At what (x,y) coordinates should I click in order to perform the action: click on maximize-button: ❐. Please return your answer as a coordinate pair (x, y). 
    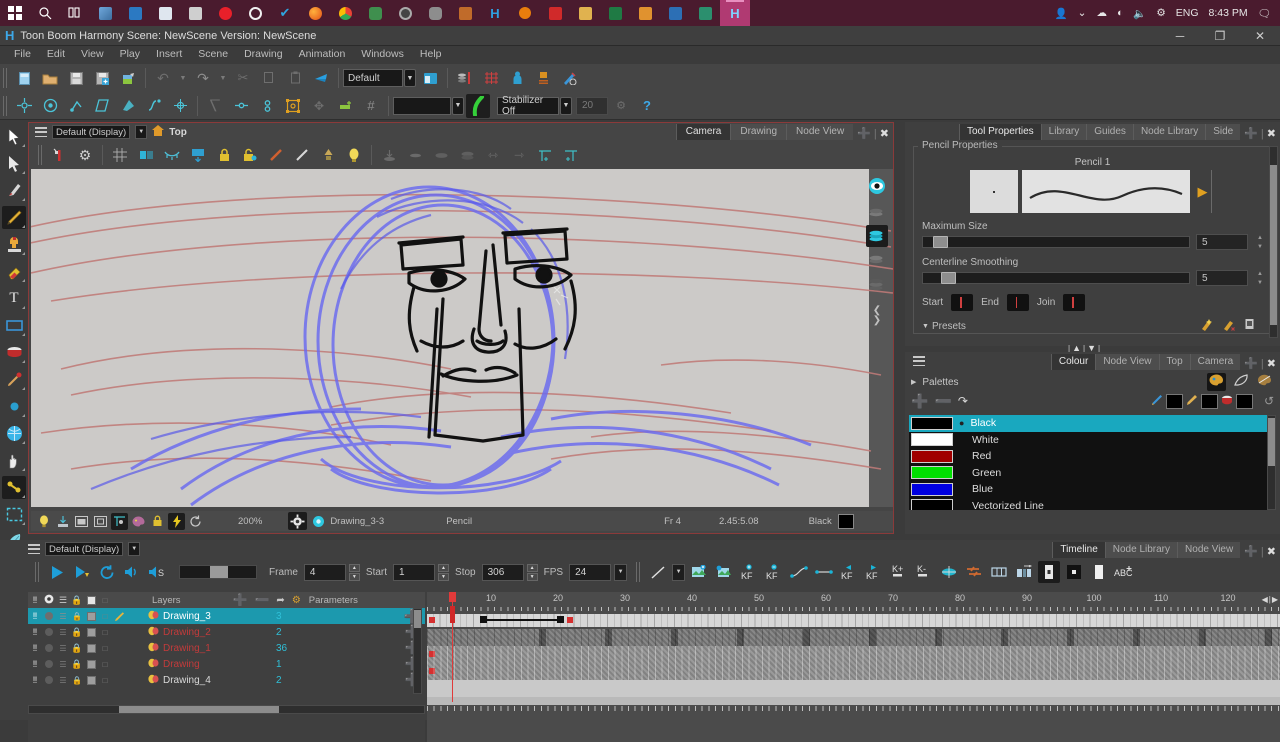
    Looking at the image, I should click on (1220, 36).